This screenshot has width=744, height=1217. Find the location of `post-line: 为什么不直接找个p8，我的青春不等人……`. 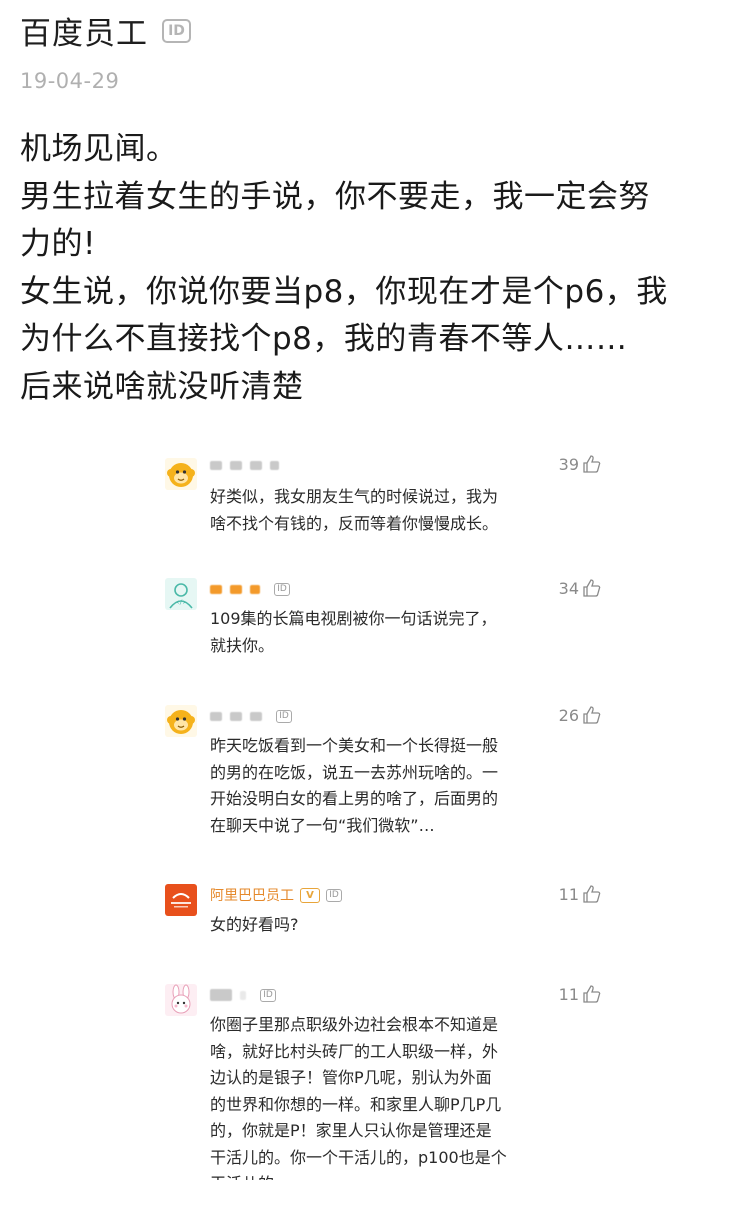

post-line: 为什么不直接找个p8，我的青春不等人…… is located at coordinates (324, 339).